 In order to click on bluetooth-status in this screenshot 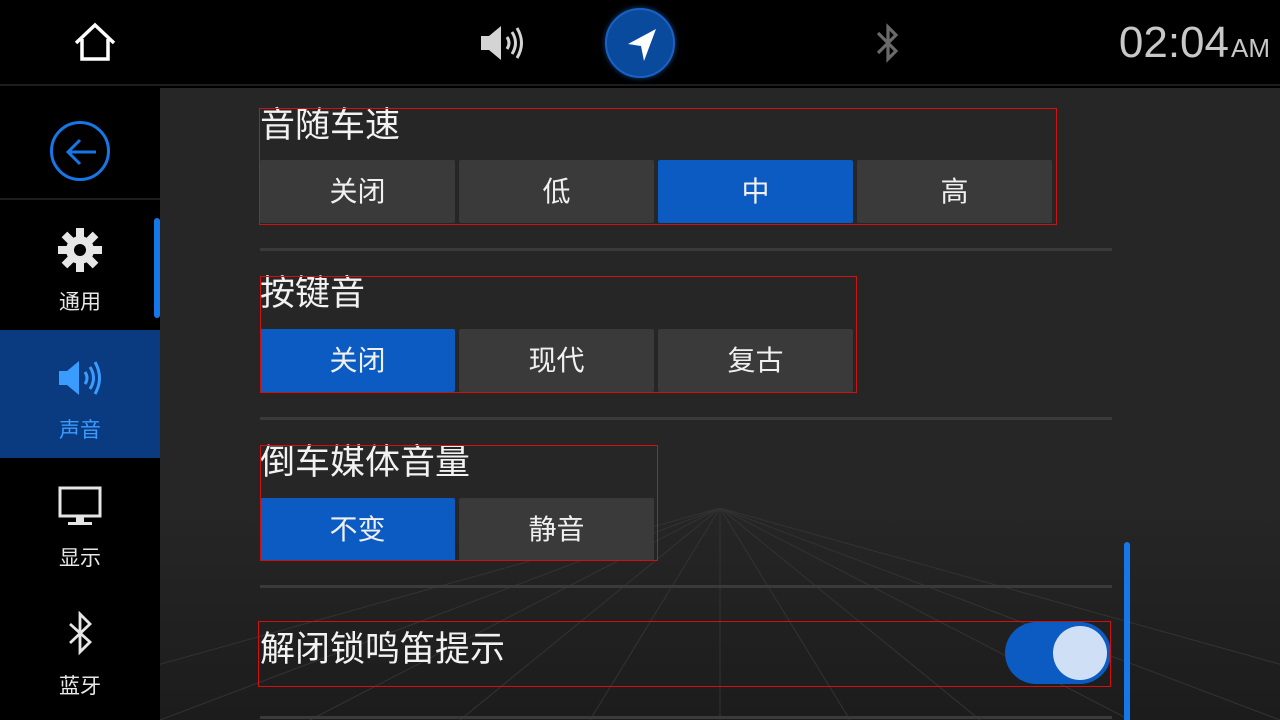, I will do `click(888, 43)`.